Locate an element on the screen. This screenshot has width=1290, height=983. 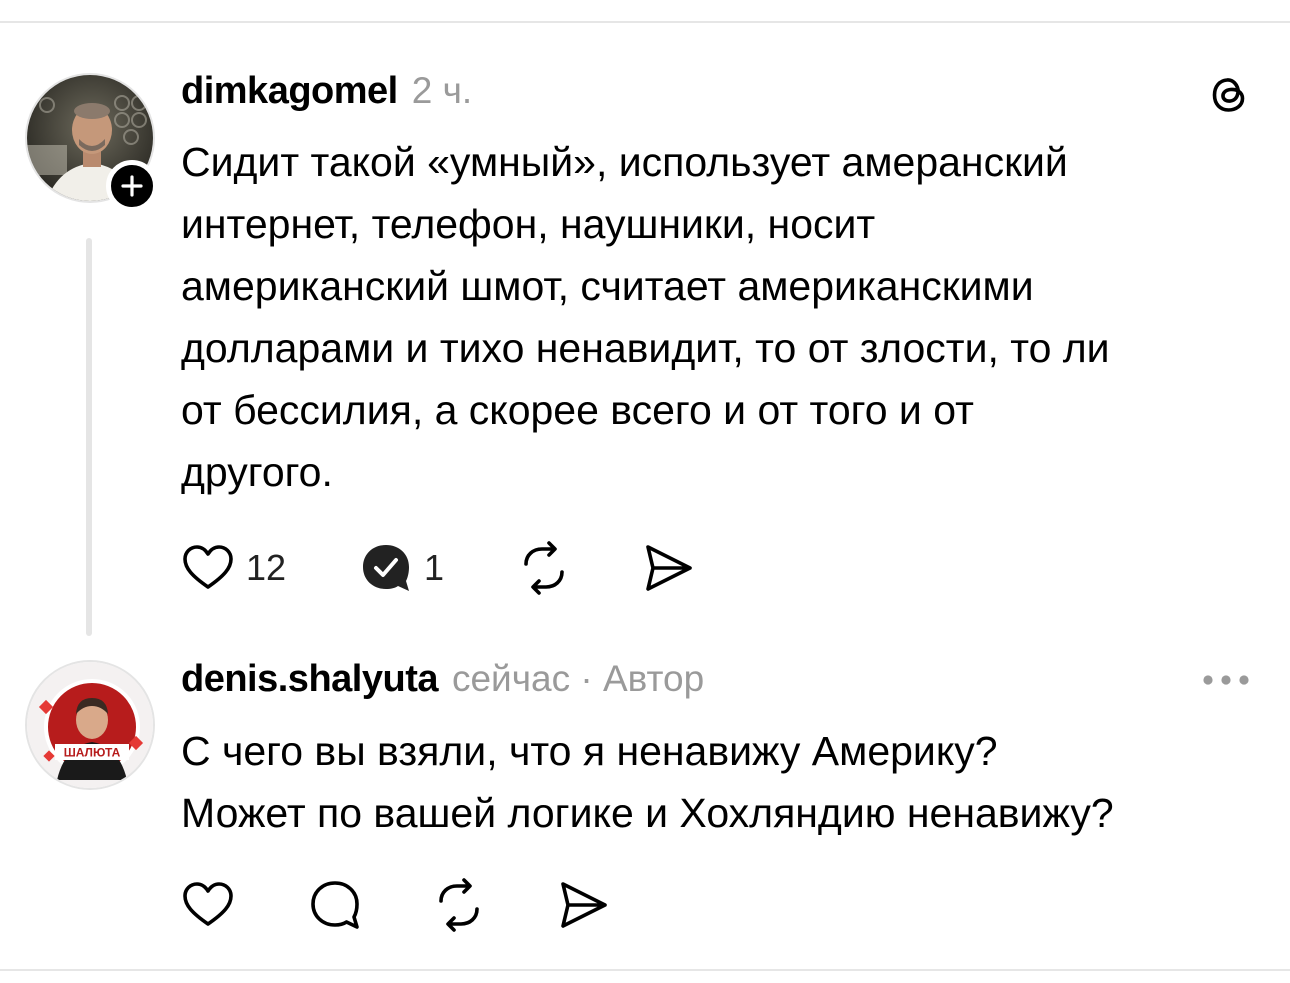
like-button: 12 is located at coordinates (233, 568).